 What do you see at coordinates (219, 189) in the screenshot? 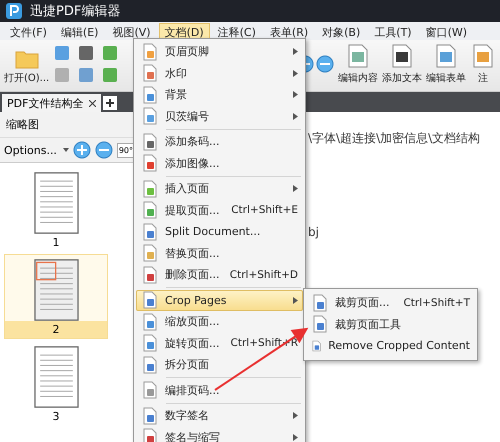
I see `menu-item: 插入页面` at bounding box center [219, 189].